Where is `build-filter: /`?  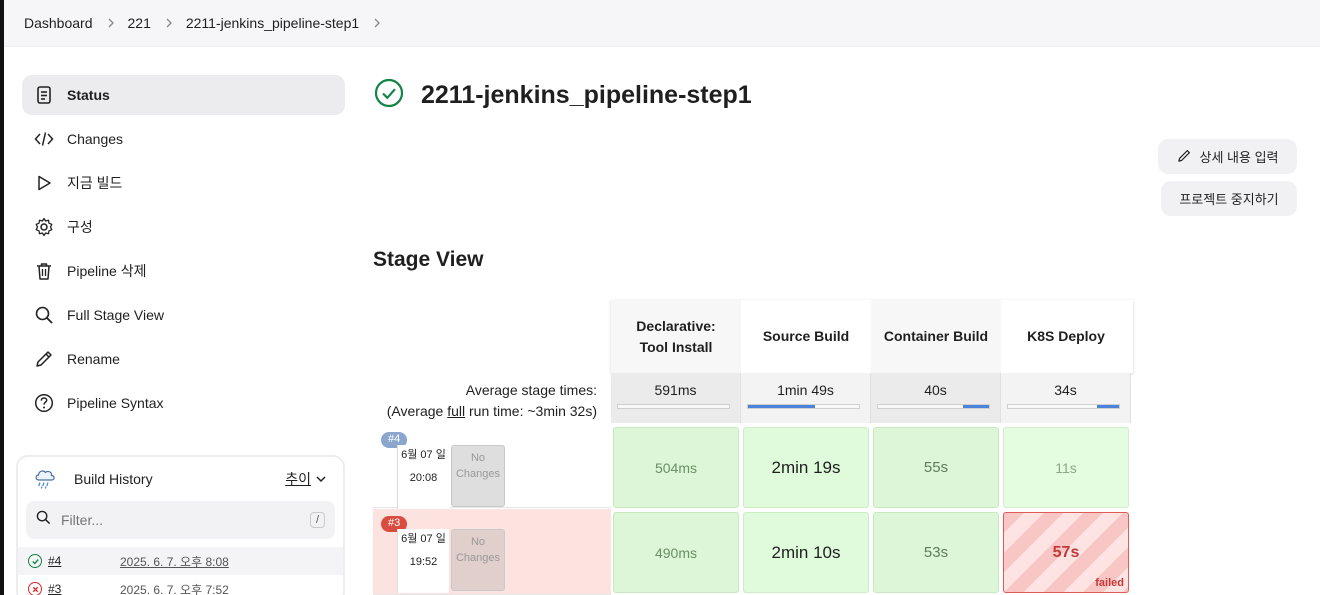 build-filter: / is located at coordinates (180, 520).